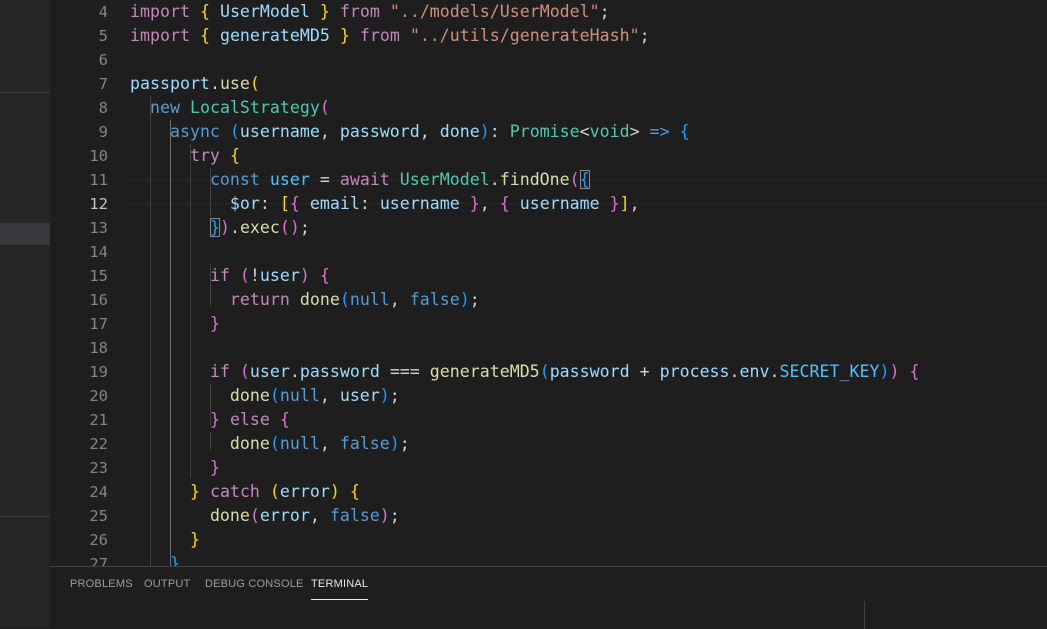  What do you see at coordinates (339, 371) in the screenshot?
I see `code-token: password` at bounding box center [339, 371].